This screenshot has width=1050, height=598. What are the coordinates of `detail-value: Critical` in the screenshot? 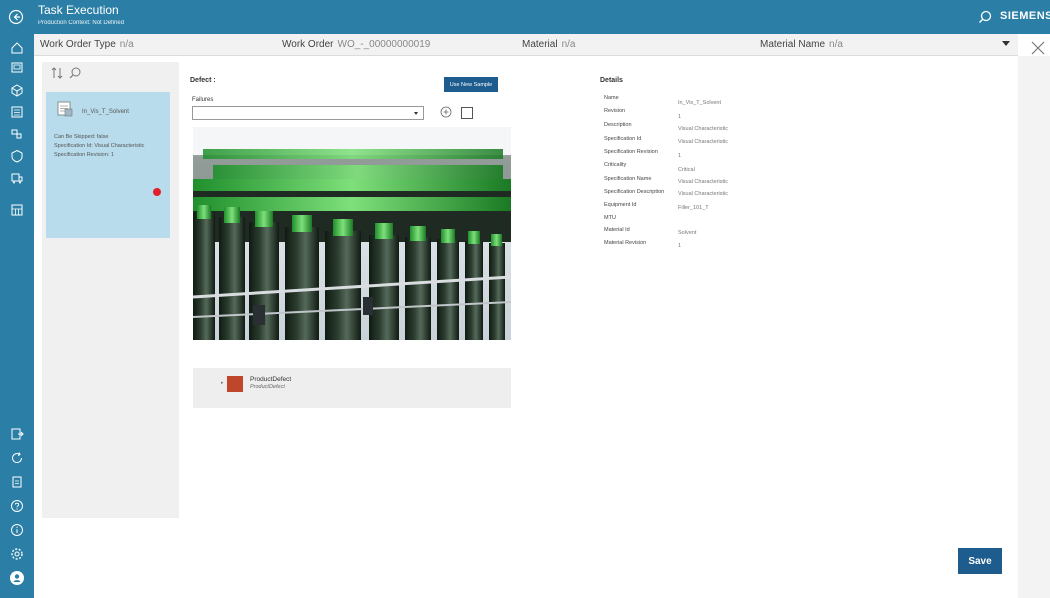 It's located at (686, 170).